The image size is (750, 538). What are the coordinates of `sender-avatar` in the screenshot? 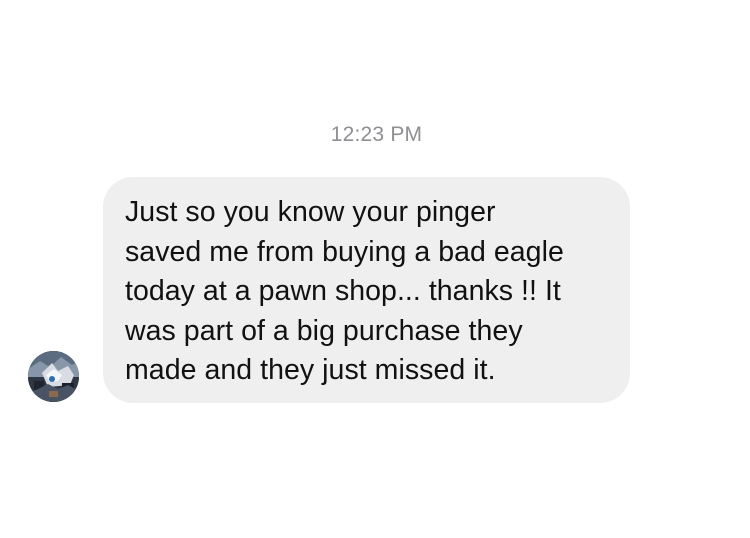 It's located at (53, 376).